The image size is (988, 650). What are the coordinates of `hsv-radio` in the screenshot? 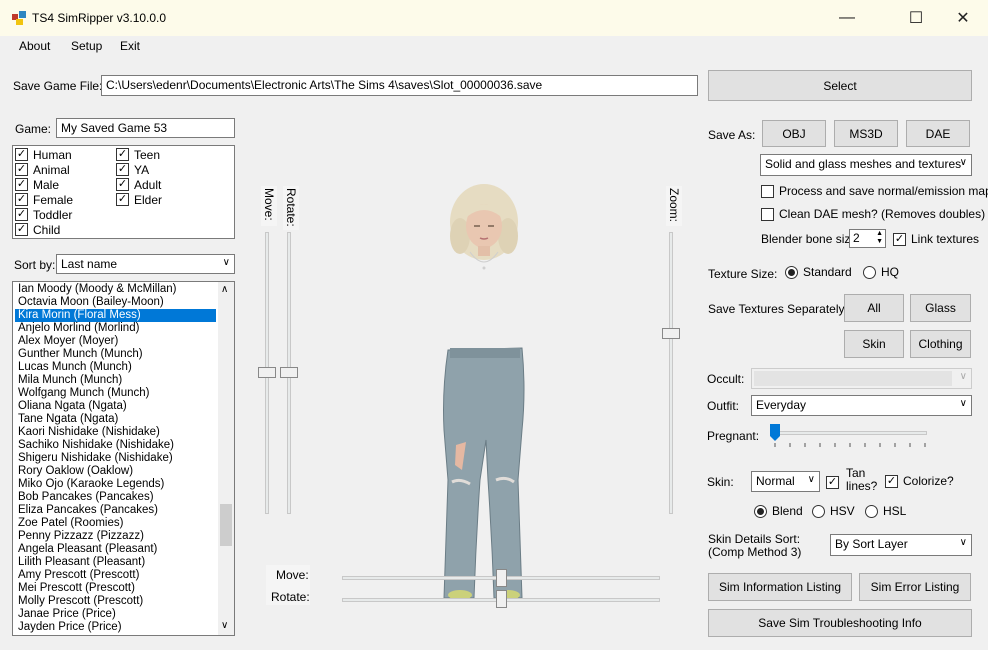 It's located at (818, 511).